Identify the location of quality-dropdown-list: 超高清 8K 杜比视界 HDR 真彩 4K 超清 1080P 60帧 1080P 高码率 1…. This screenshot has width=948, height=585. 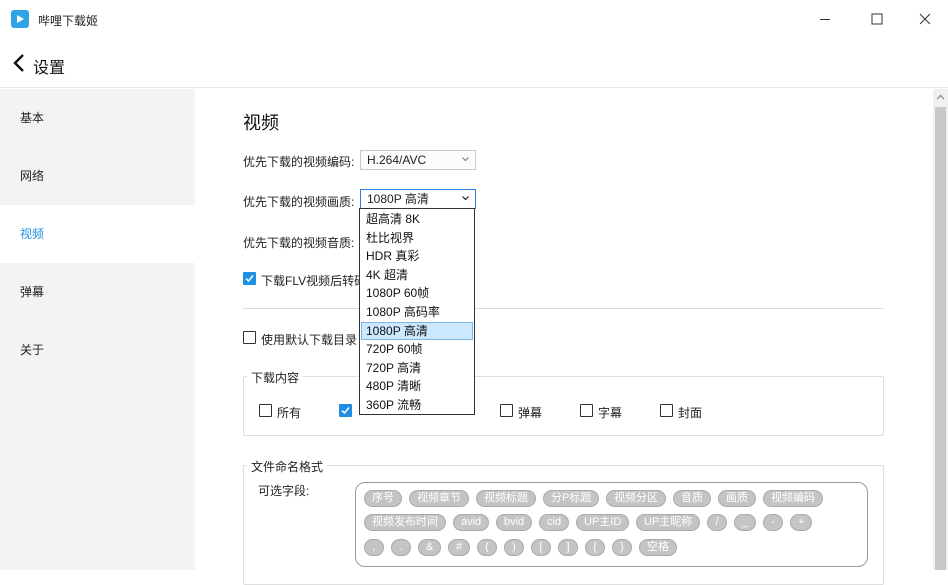
(417, 311).